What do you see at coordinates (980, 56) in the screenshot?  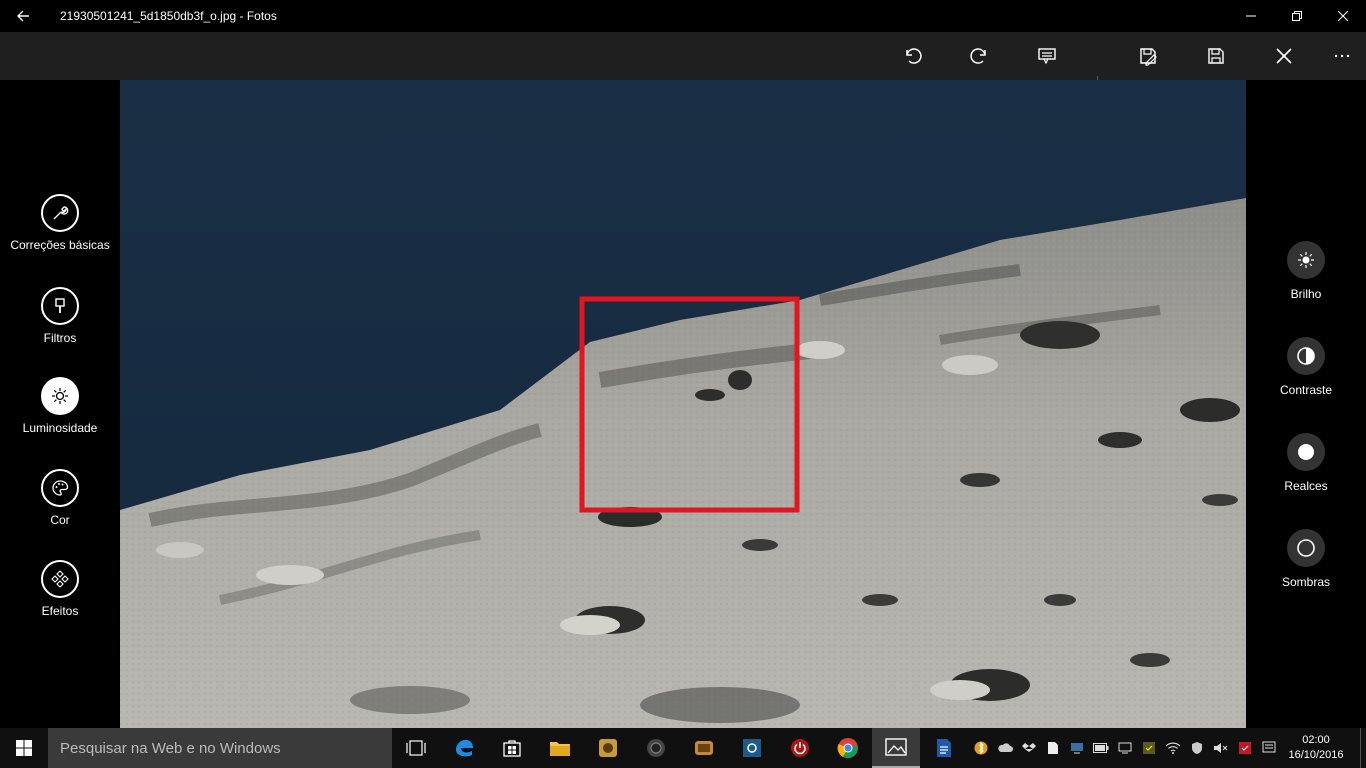 I see `redo-button` at bounding box center [980, 56].